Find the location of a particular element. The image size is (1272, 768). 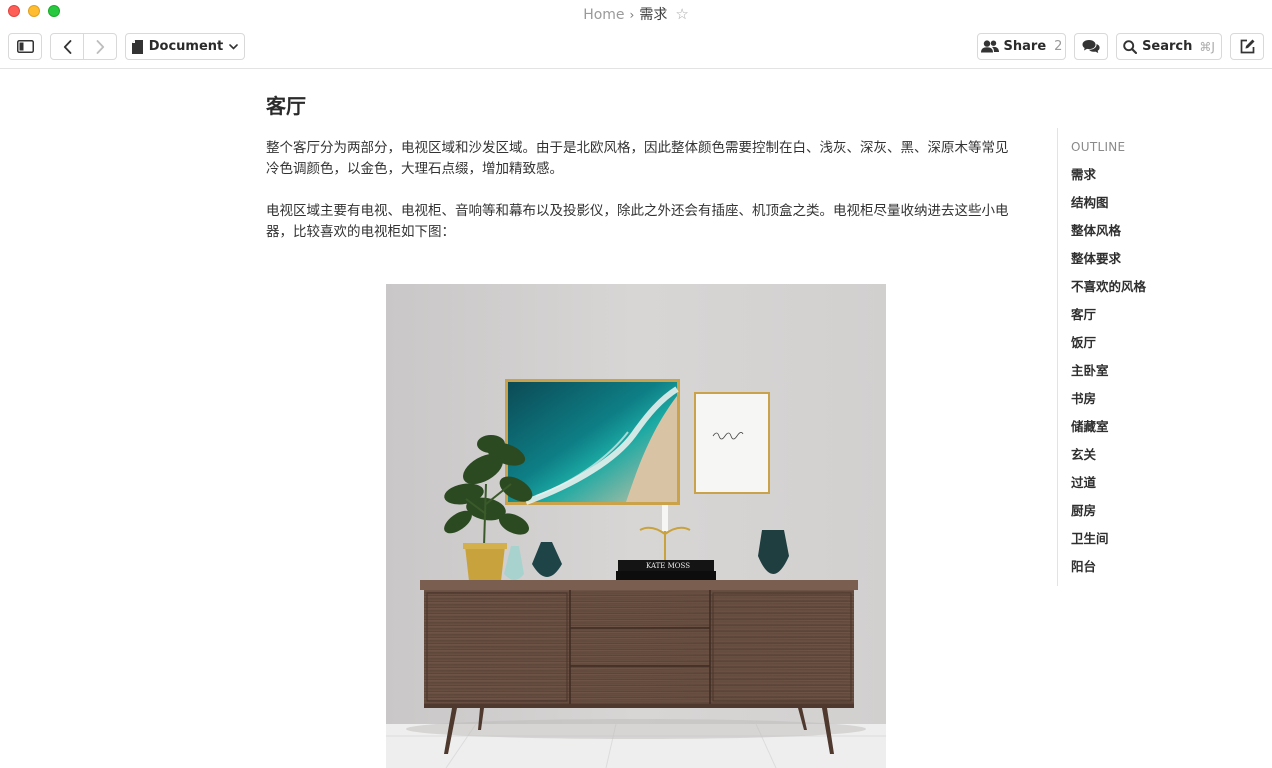

toggle-sidebar-button is located at coordinates (25, 46).